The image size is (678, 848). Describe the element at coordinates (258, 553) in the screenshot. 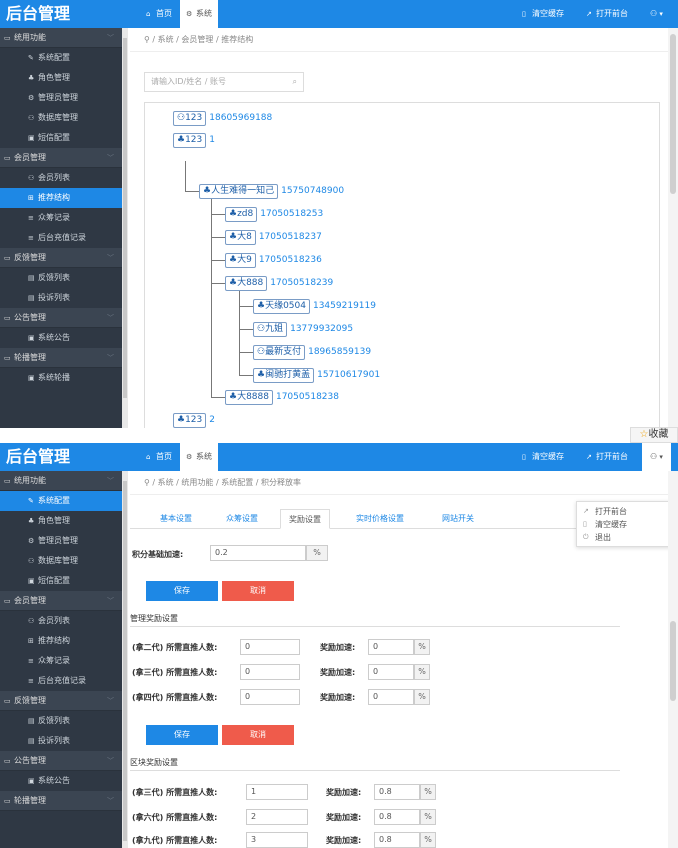

I see `base-speed-input: 0.2` at that location.